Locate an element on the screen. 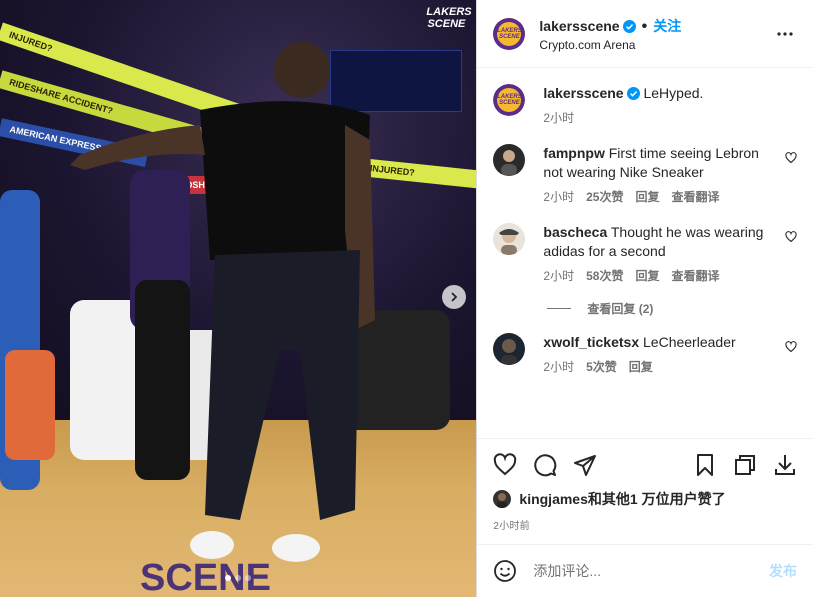  more-horizontal-icon is located at coordinates (785, 33).